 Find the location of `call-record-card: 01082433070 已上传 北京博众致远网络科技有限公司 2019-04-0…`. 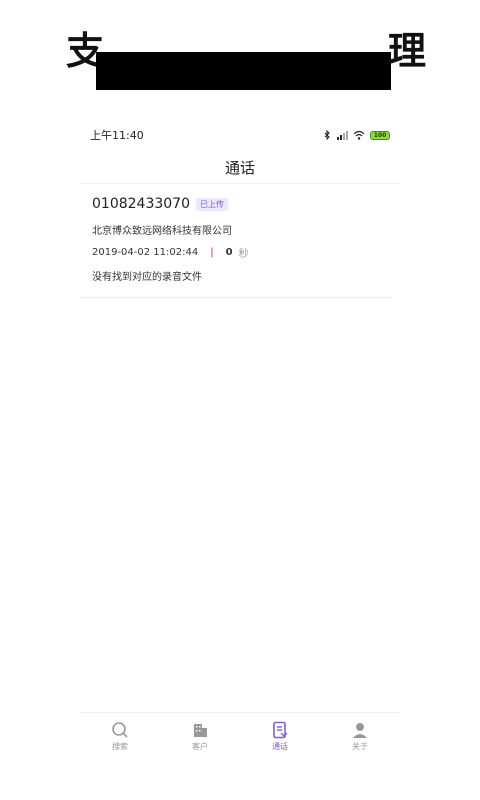

call-record-card: 01082433070 已上传 北京博众致远网络科技有限公司 2019-04-0… is located at coordinates (236, 241).